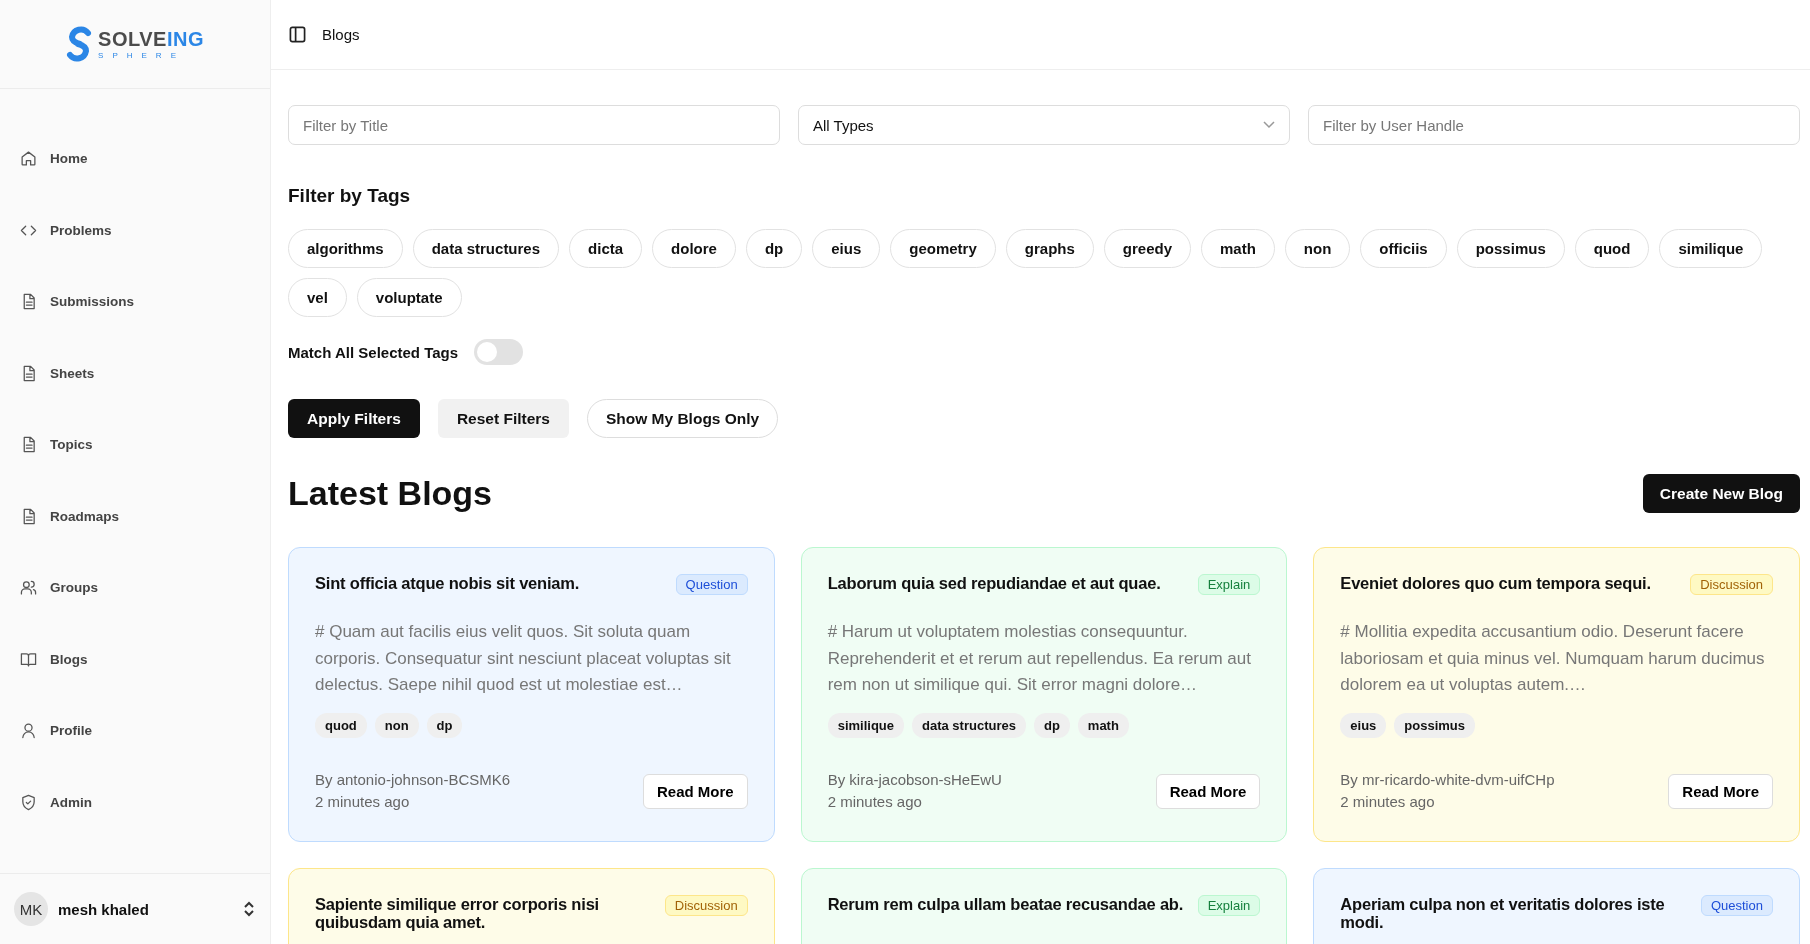  Describe the element at coordinates (1503, 913) in the screenshot. I see `blog-title: Aperiam culpa non et veritatis dolores iste modi.` at that location.